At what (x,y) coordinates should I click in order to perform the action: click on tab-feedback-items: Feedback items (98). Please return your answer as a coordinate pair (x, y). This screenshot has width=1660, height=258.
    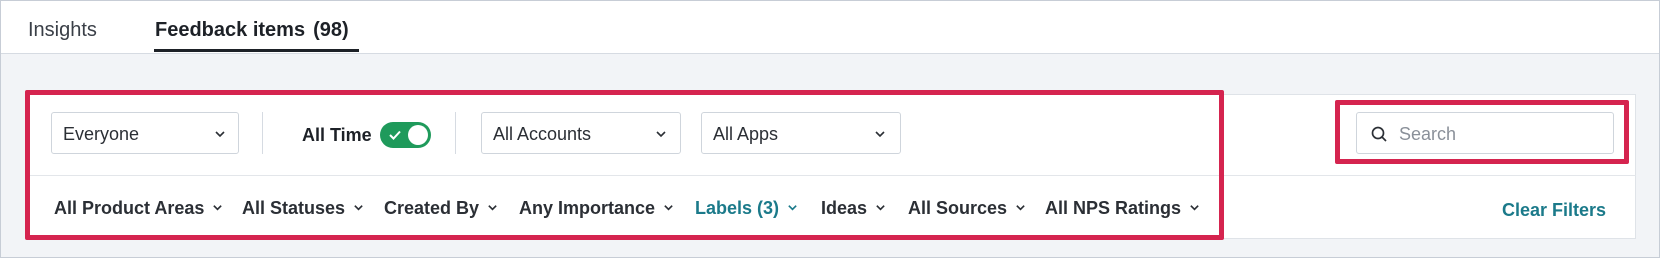
    Looking at the image, I should click on (252, 30).